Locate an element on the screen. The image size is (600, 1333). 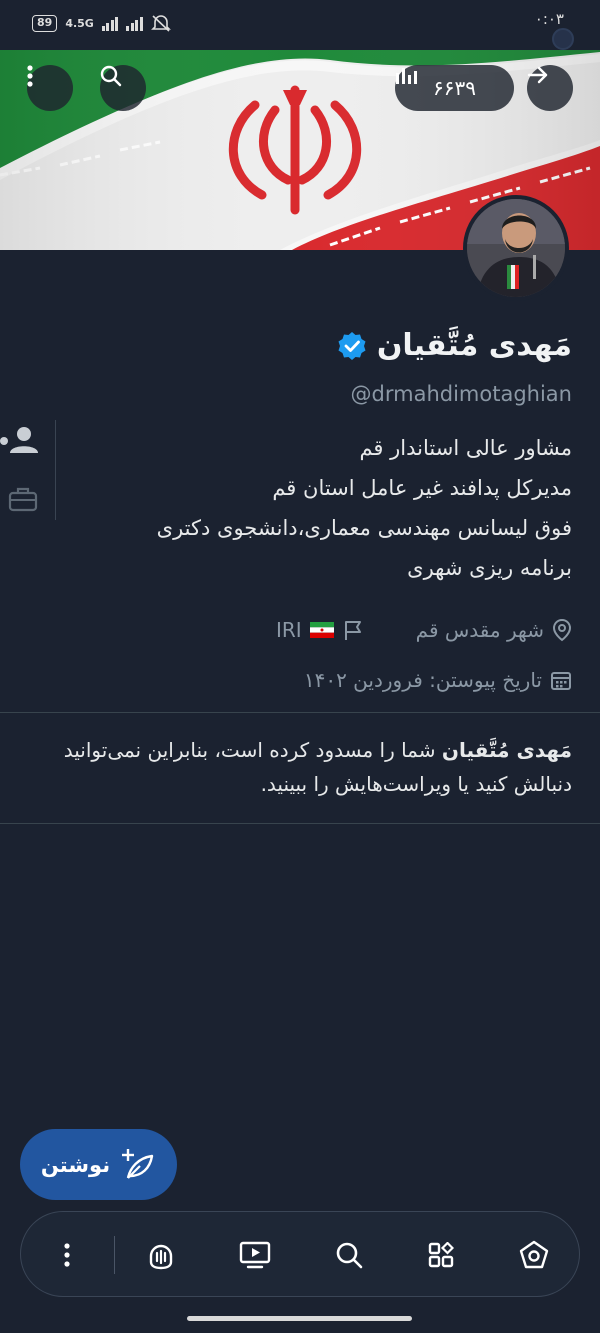
profile-website: IRI is located at coordinates (289, 630).